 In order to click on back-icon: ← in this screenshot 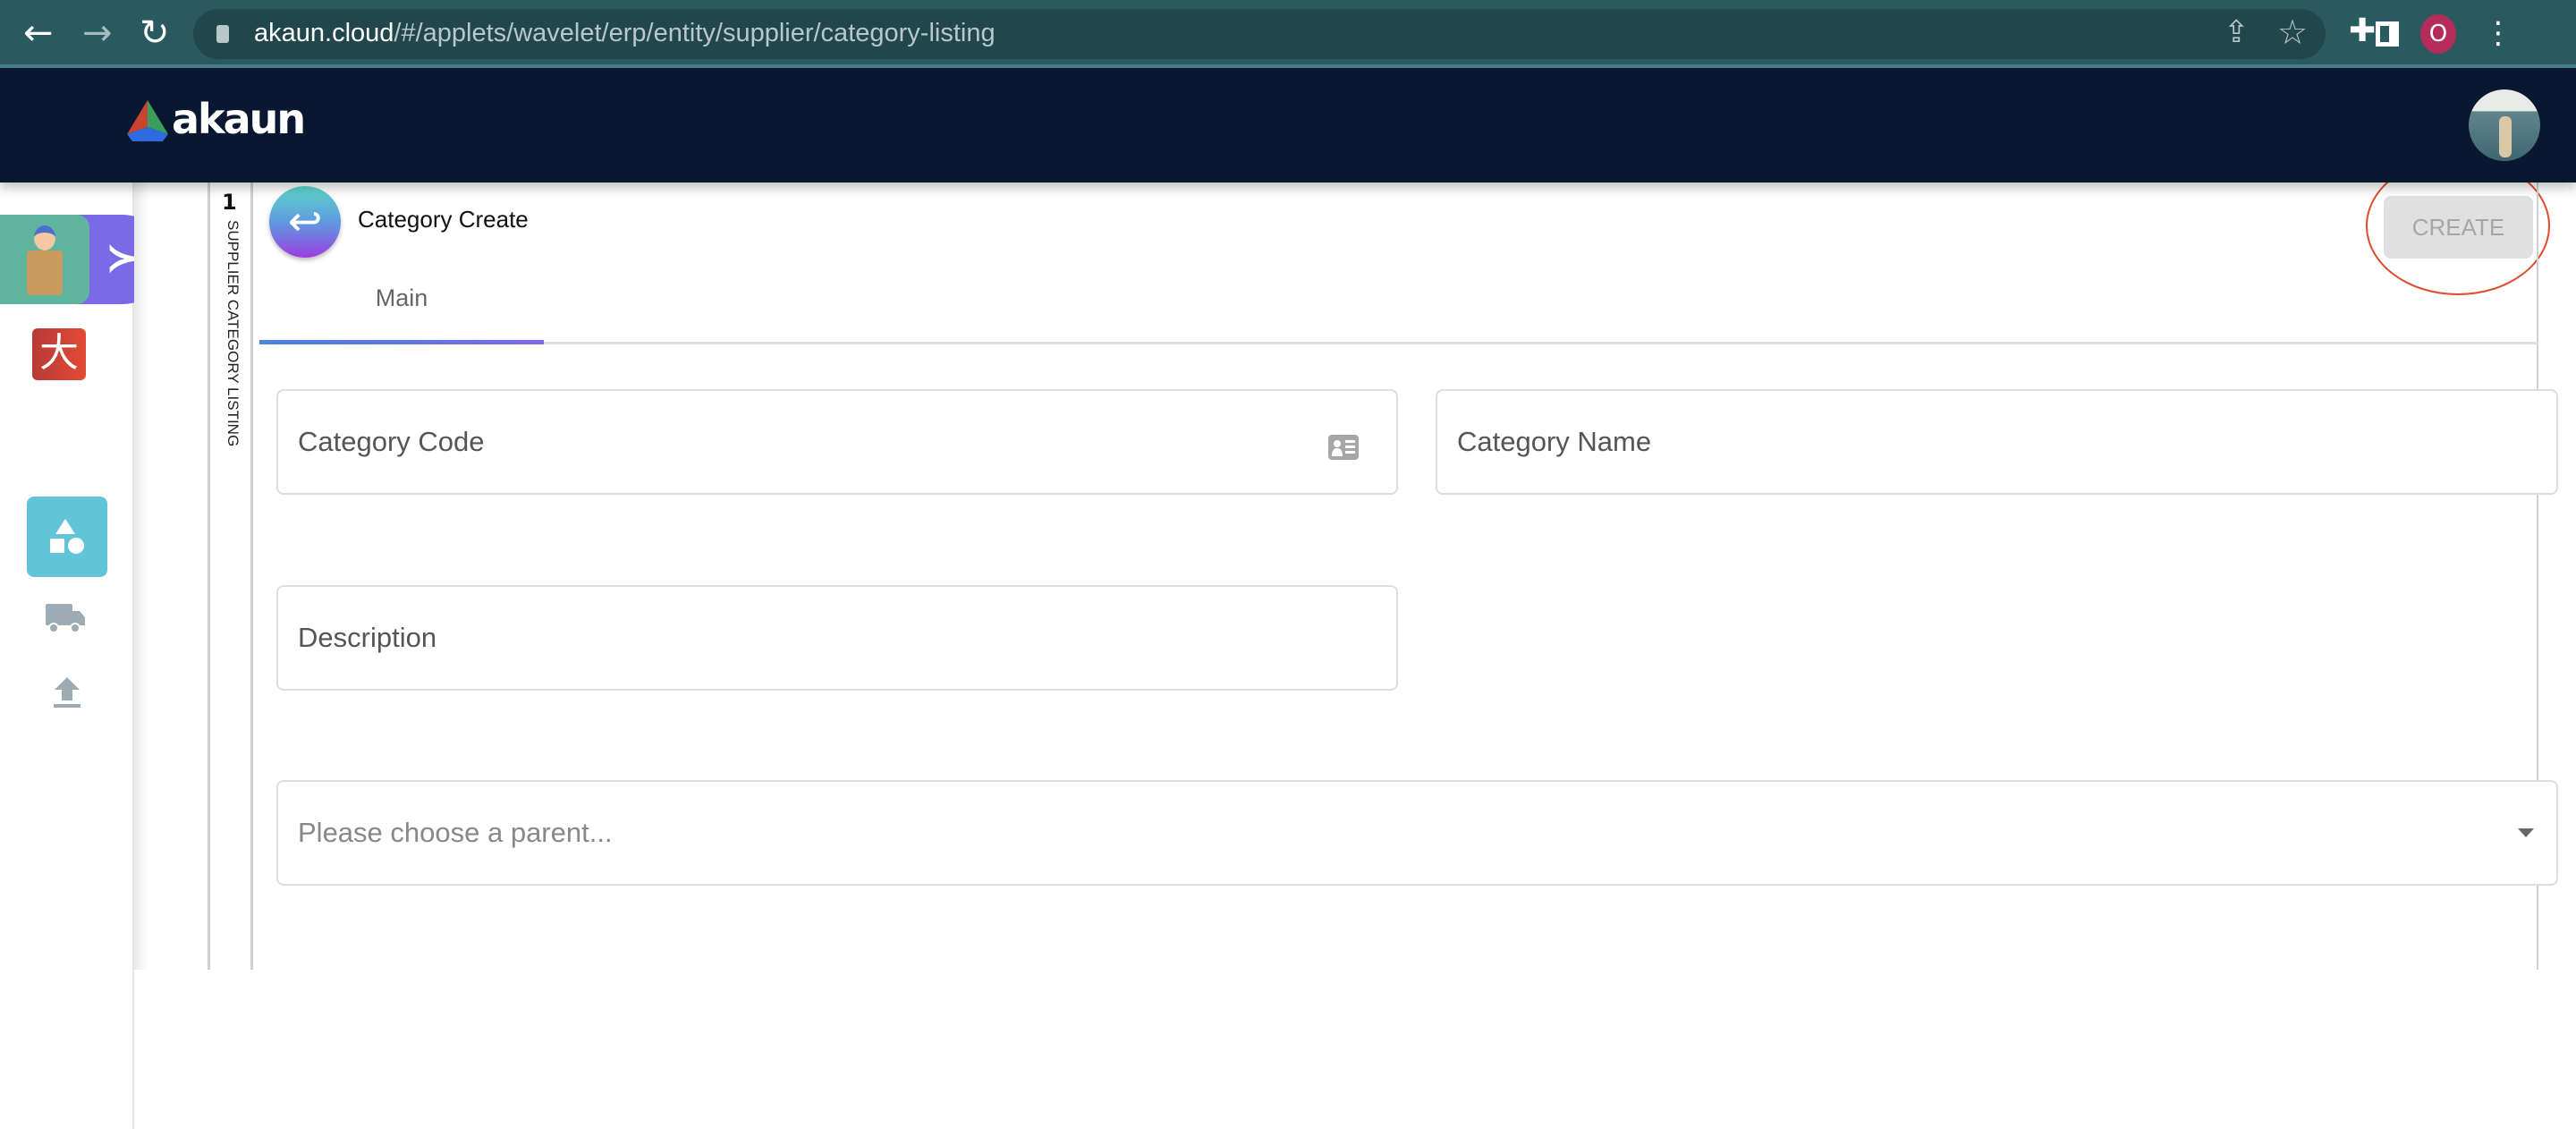, I will do `click(38, 33)`.